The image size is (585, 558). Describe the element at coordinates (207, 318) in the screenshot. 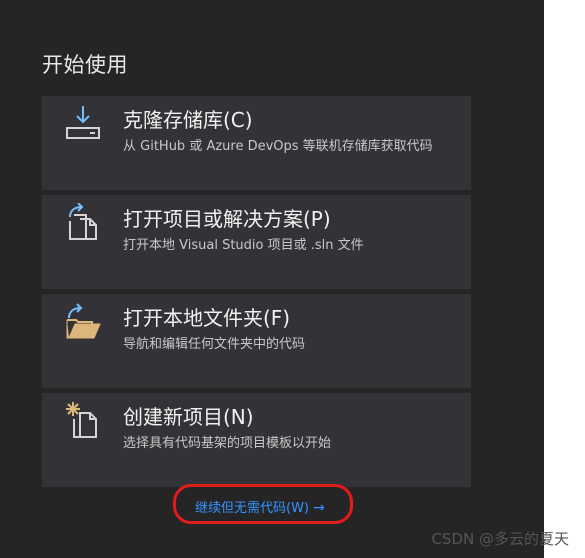

I see `open-folder-title: 打开本地文件夹(F)` at that location.